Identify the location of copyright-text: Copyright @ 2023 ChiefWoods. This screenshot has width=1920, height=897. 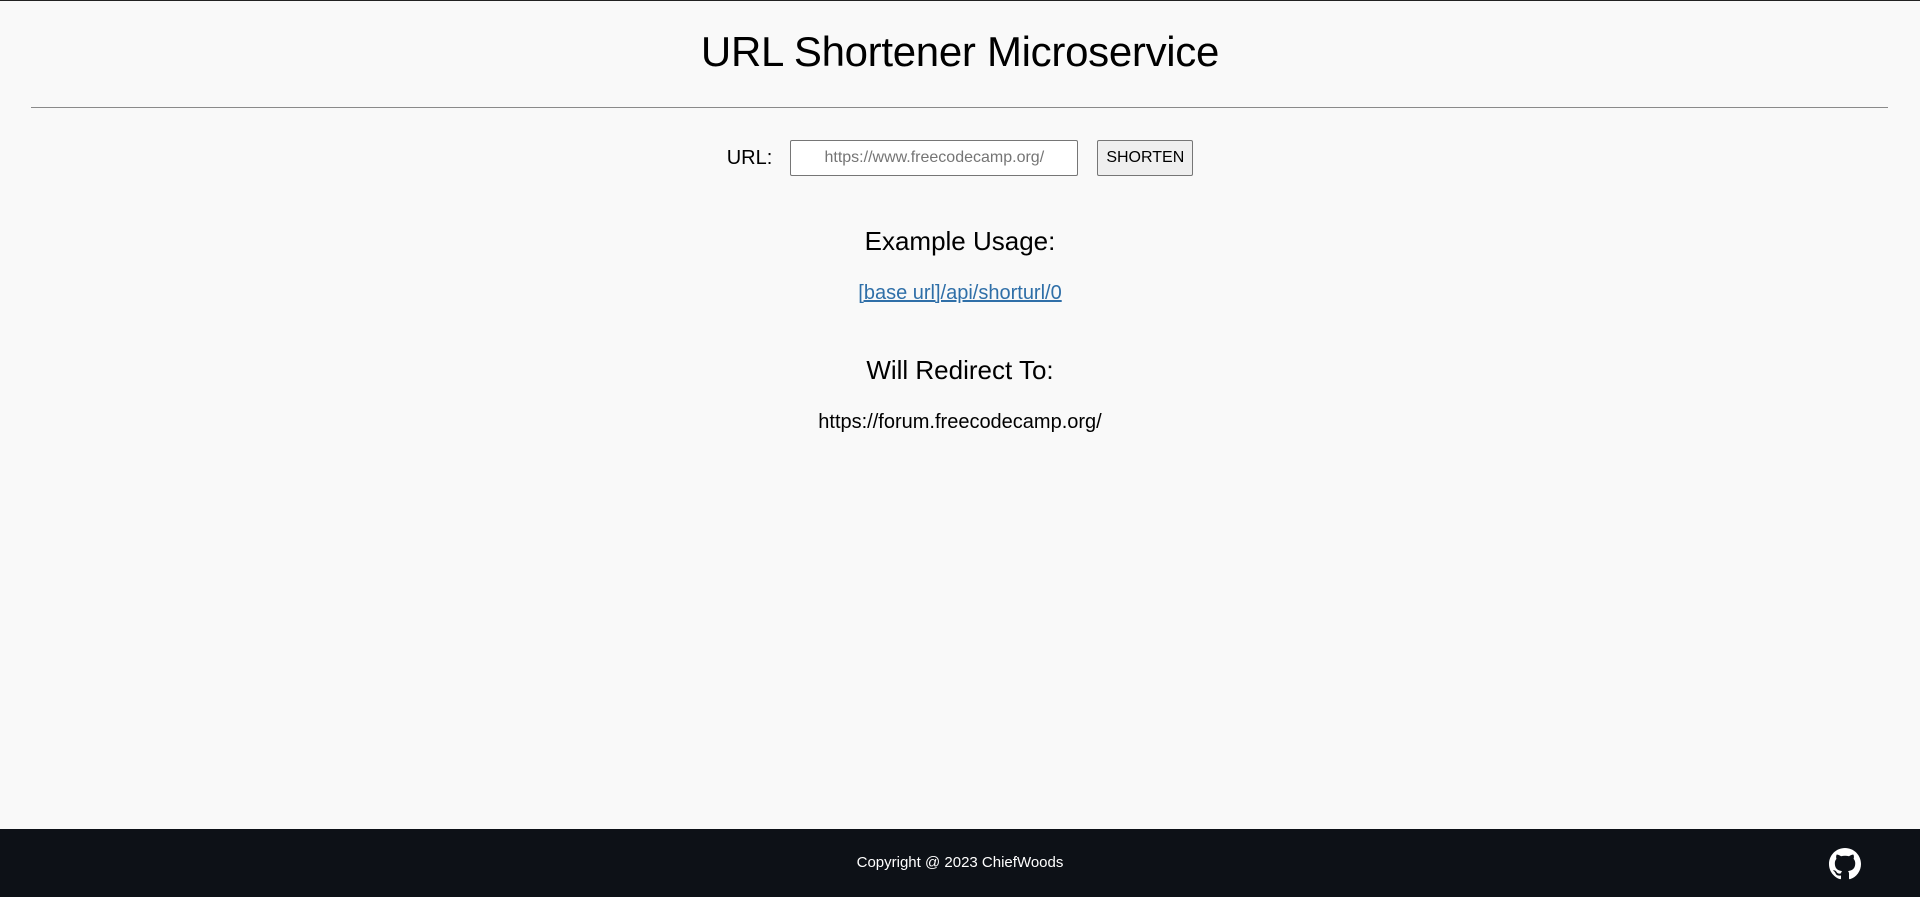
(960, 862).